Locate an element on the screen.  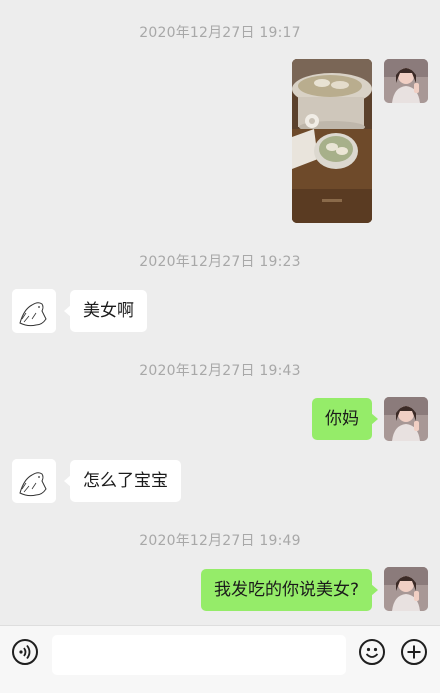
outgoing-message: 你妈 is located at coordinates (345, 419).